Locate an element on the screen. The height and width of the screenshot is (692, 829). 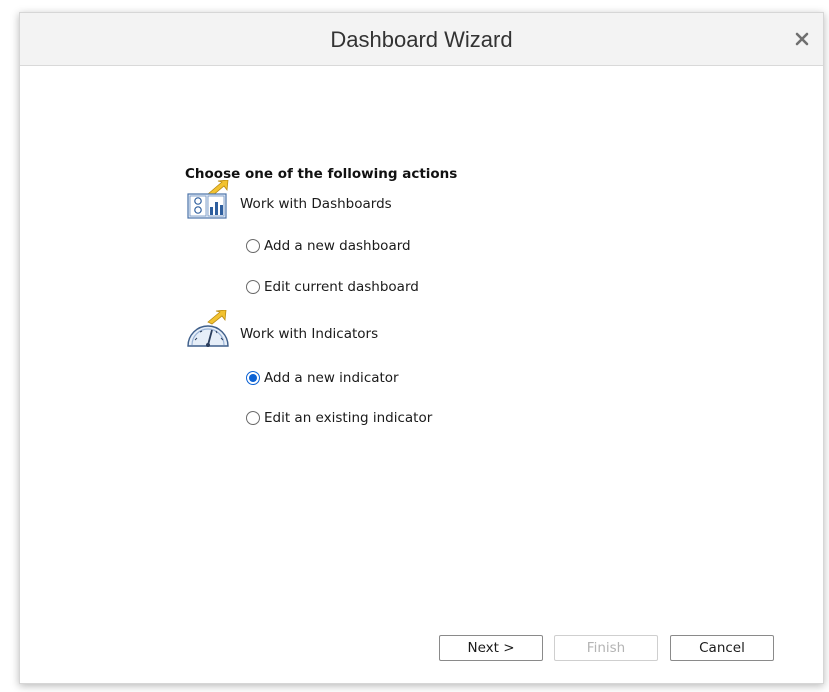
next-button: Next > is located at coordinates (491, 648).